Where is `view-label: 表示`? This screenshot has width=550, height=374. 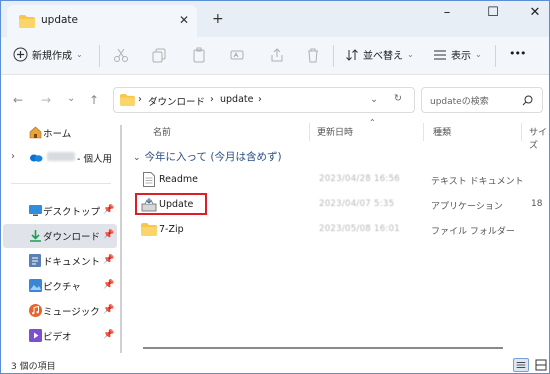
view-label: 表示 is located at coordinates (461, 56).